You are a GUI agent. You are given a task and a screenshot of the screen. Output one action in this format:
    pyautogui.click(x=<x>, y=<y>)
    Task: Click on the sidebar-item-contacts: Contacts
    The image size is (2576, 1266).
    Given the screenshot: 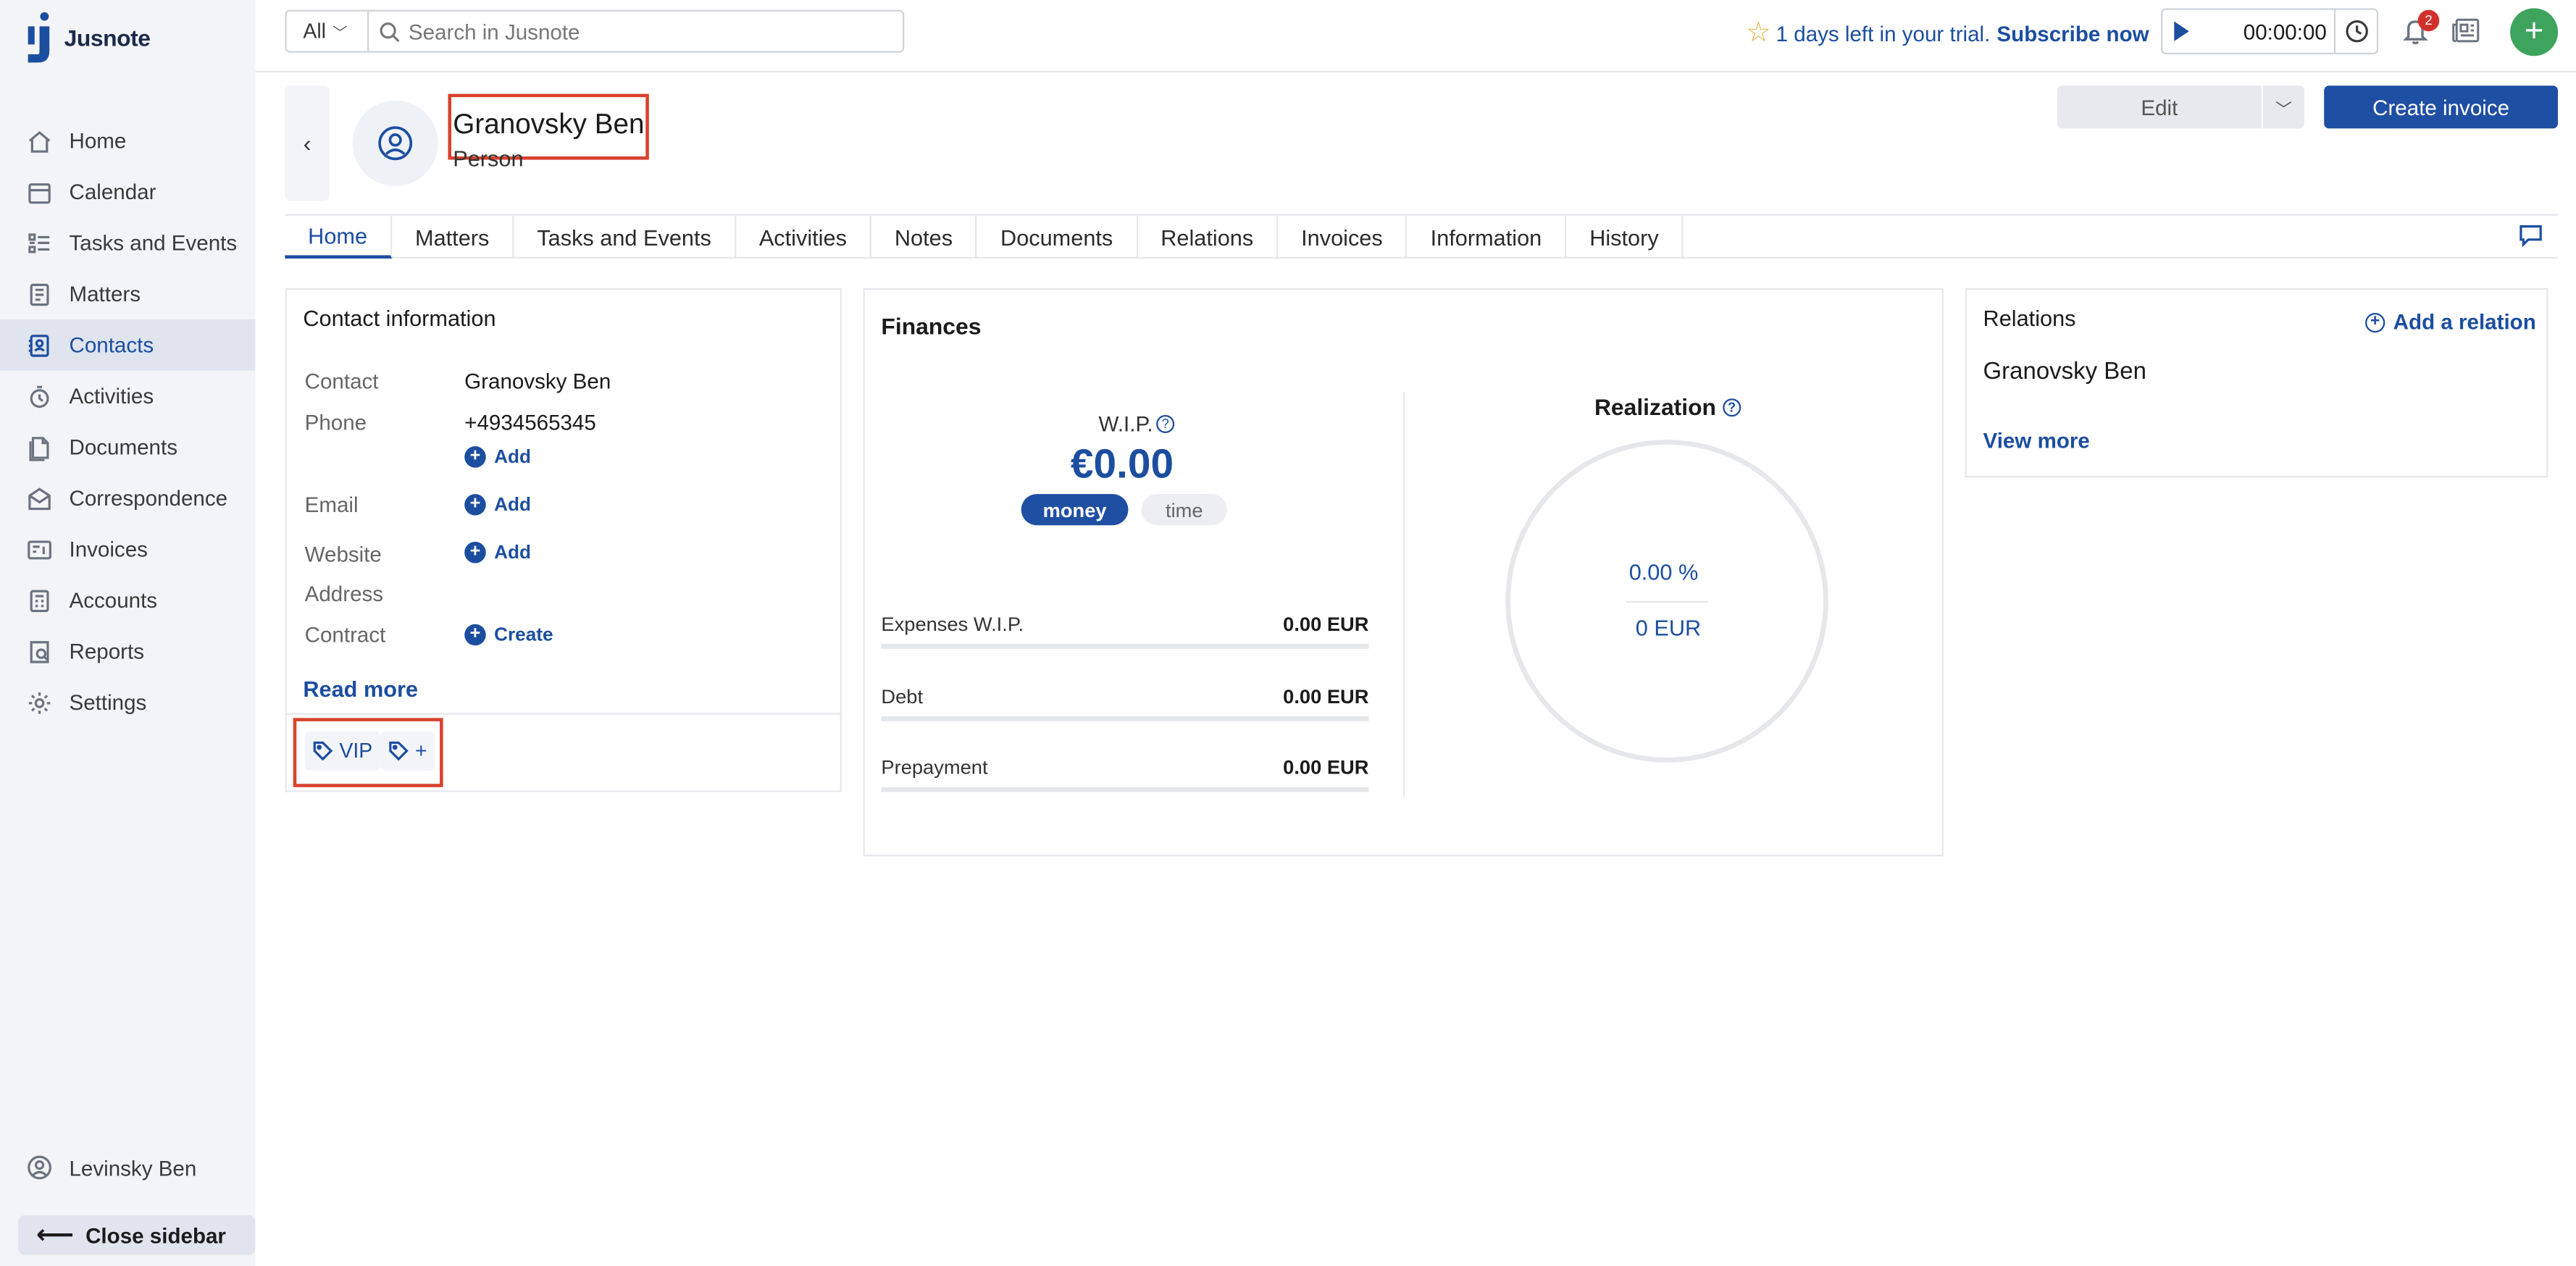 What is the action you would take?
    pyautogui.click(x=128, y=345)
    